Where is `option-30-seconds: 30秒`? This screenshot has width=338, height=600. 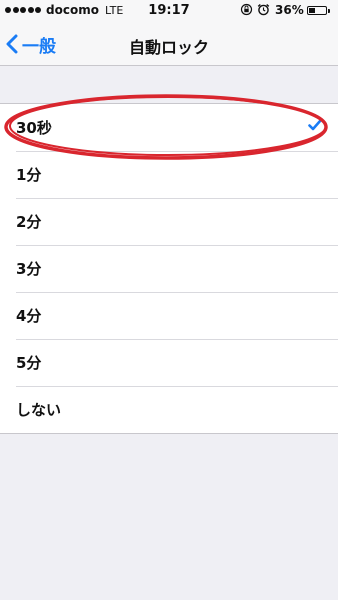 option-30-seconds: 30秒 is located at coordinates (169, 127).